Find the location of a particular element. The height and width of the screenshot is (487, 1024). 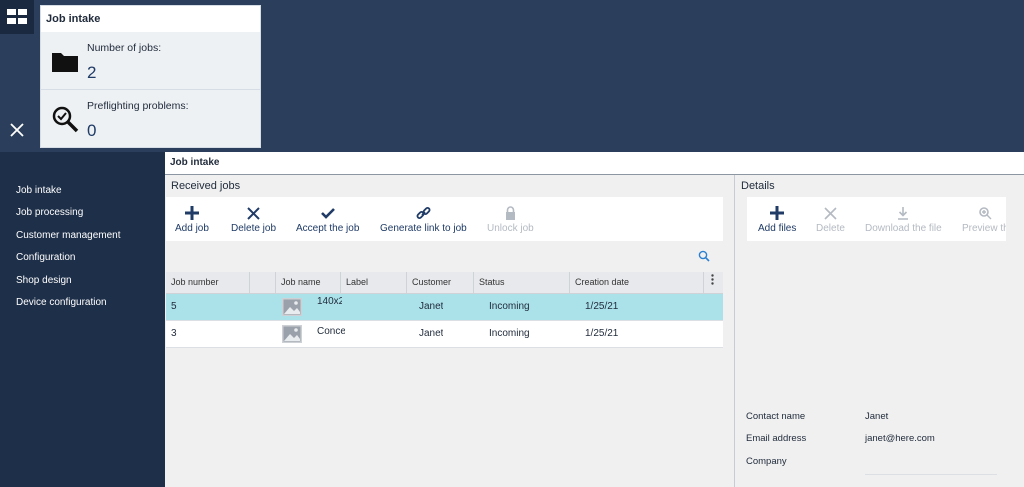

add-job-button: Add job is located at coordinates (192, 218).